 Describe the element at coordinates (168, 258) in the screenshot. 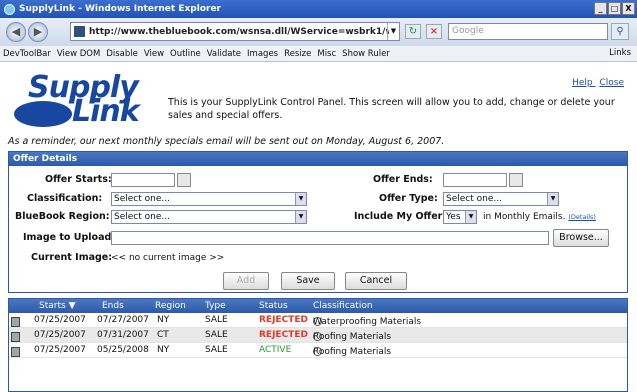

I see `current-image-value: << no current image >>` at that location.